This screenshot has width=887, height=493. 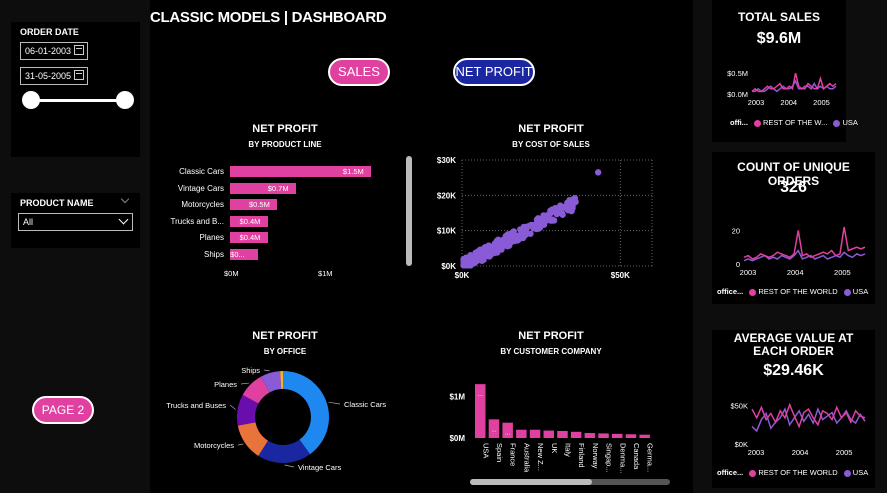 I want to click on x-tick-label: USA, so click(x=485, y=450).